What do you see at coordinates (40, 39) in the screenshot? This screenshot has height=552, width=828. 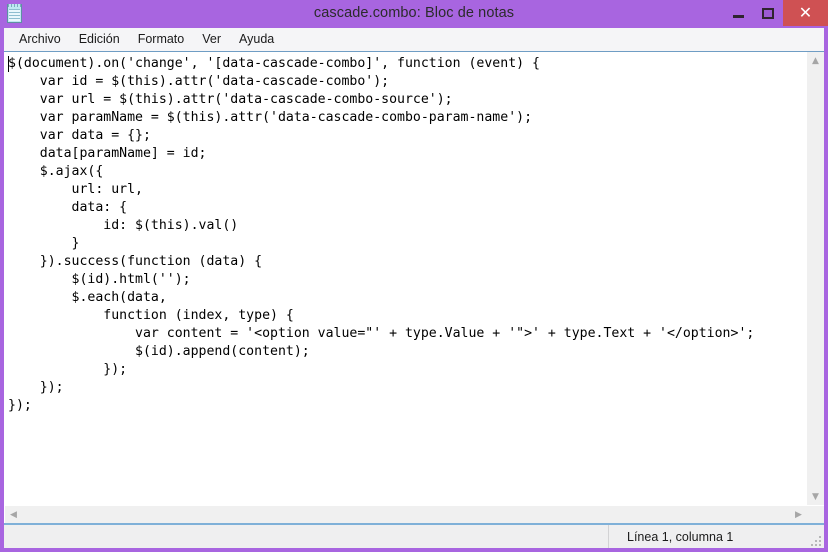 I see `menu-item-archivo: Archivo` at bounding box center [40, 39].